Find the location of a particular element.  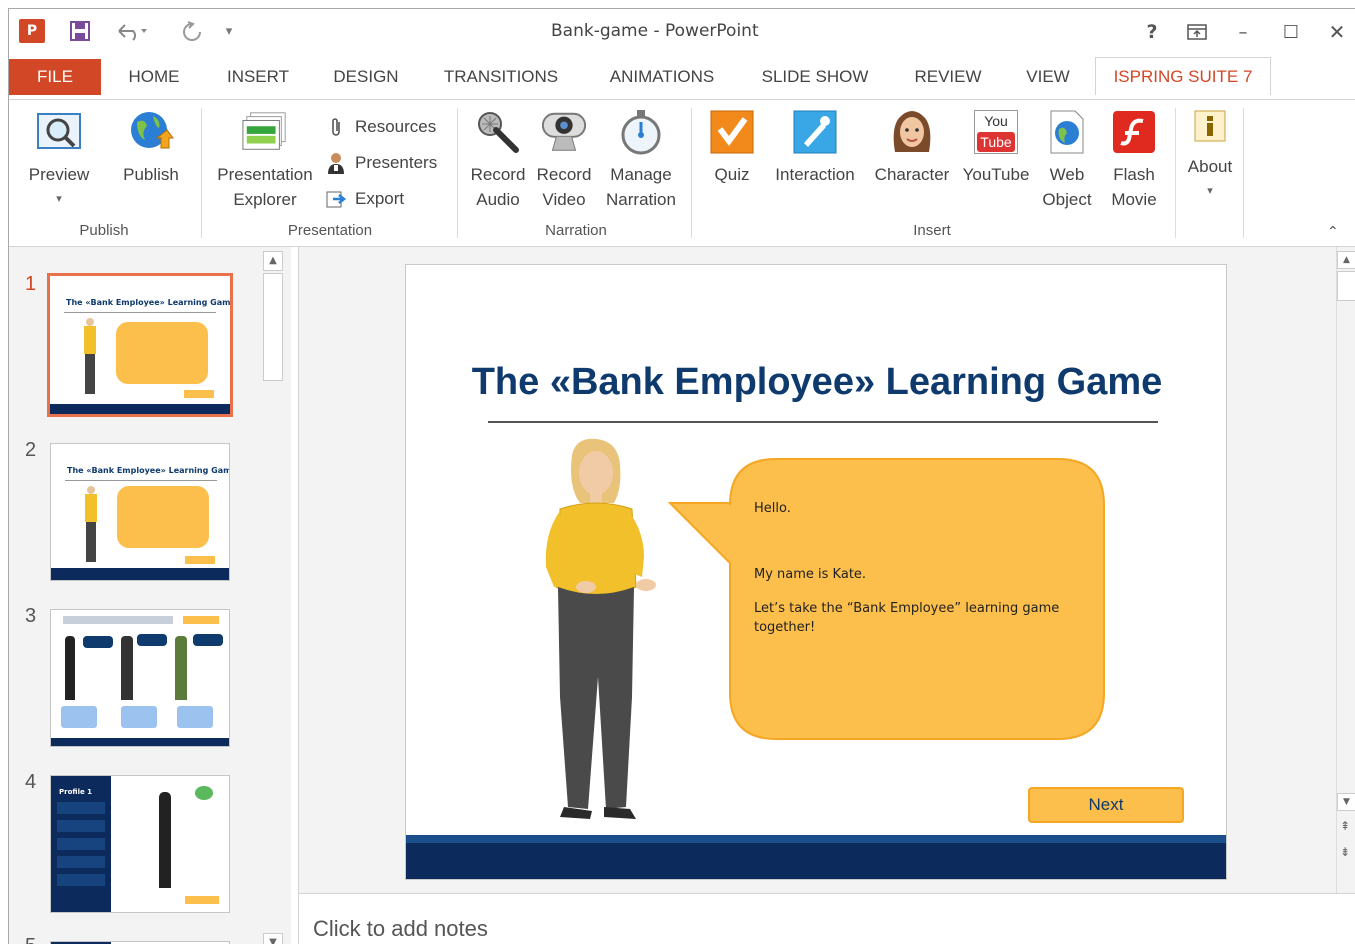

character-face-icon is located at coordinates (912, 132).